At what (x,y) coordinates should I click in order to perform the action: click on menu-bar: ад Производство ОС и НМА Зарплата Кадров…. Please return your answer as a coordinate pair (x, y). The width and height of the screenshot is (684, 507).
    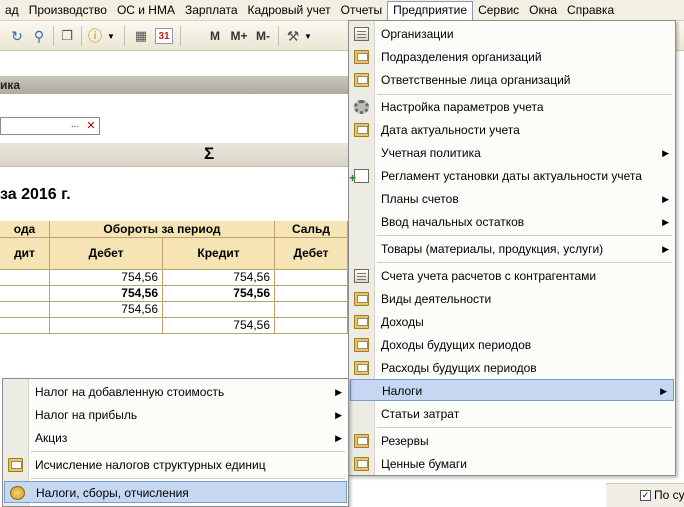
    Looking at the image, I should click on (342, 10).